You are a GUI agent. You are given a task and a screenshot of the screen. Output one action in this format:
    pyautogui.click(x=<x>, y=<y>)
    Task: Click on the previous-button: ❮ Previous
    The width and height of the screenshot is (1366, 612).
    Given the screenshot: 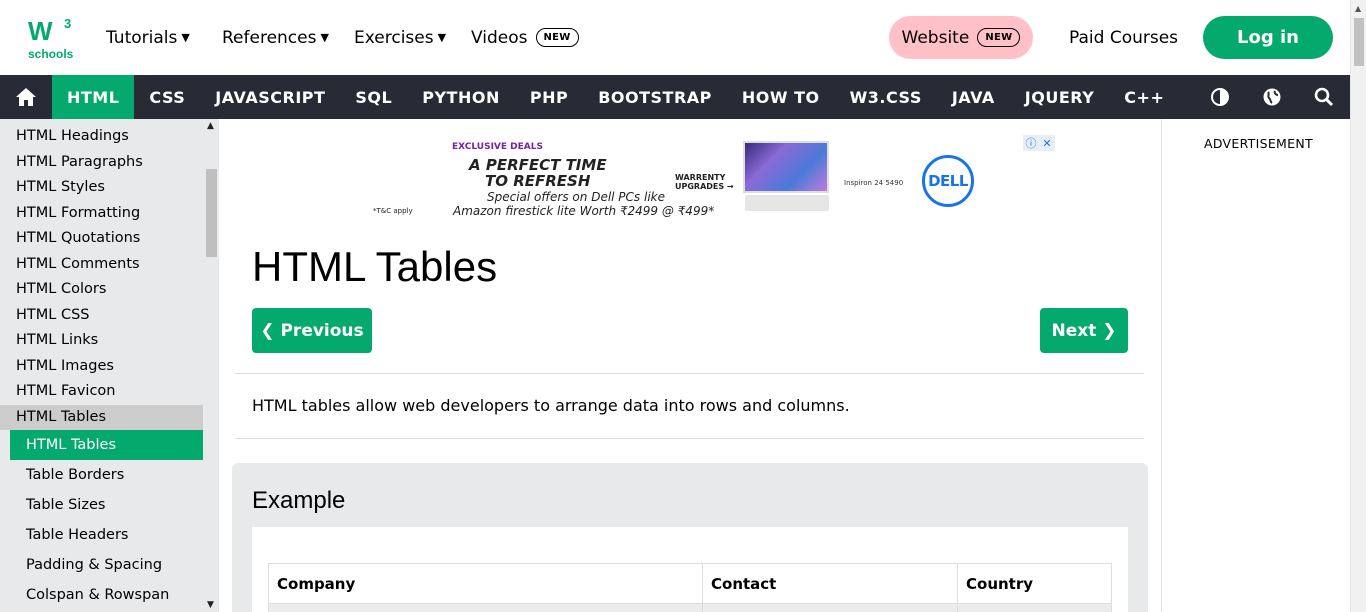 What is the action you would take?
    pyautogui.click(x=312, y=330)
    